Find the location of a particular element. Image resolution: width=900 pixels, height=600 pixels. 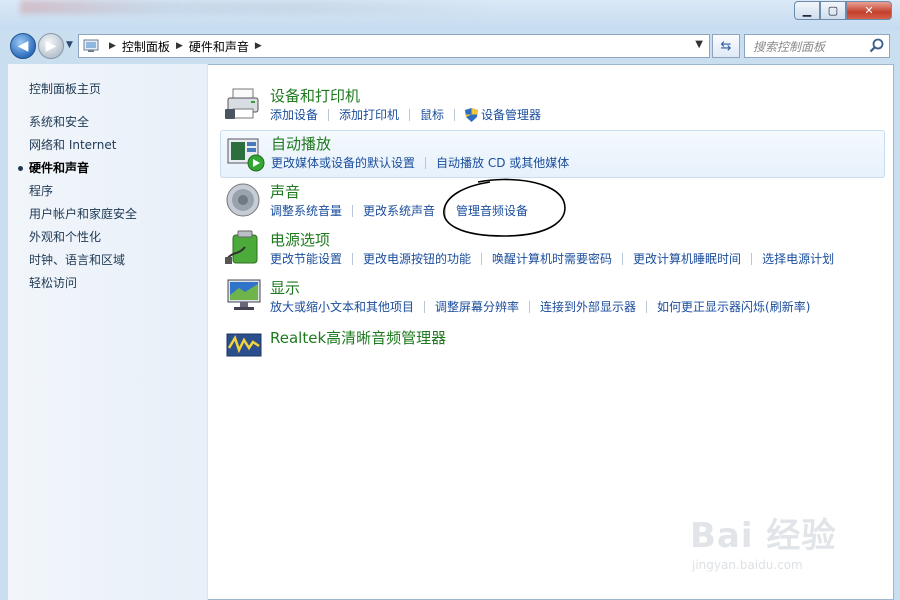

sidebar-item-user-accounts: 用户帐户和家庭安全 is located at coordinates (83, 213).